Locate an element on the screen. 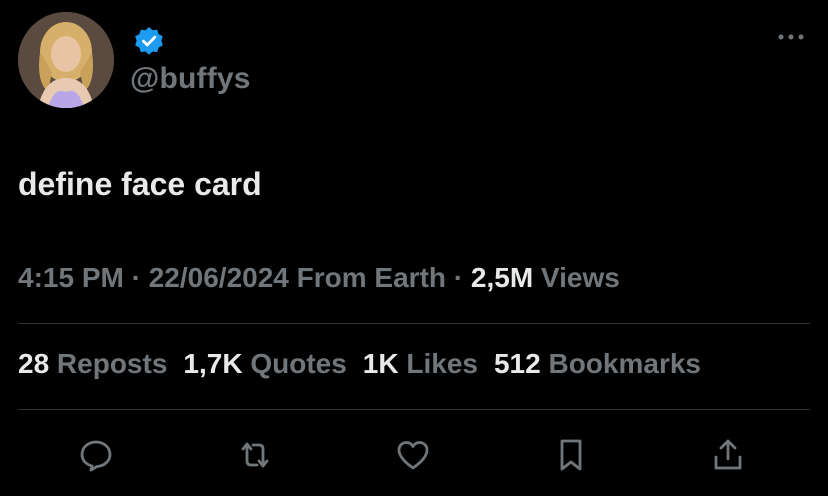 The image size is (828, 496). more-options-icon is located at coordinates (791, 37).